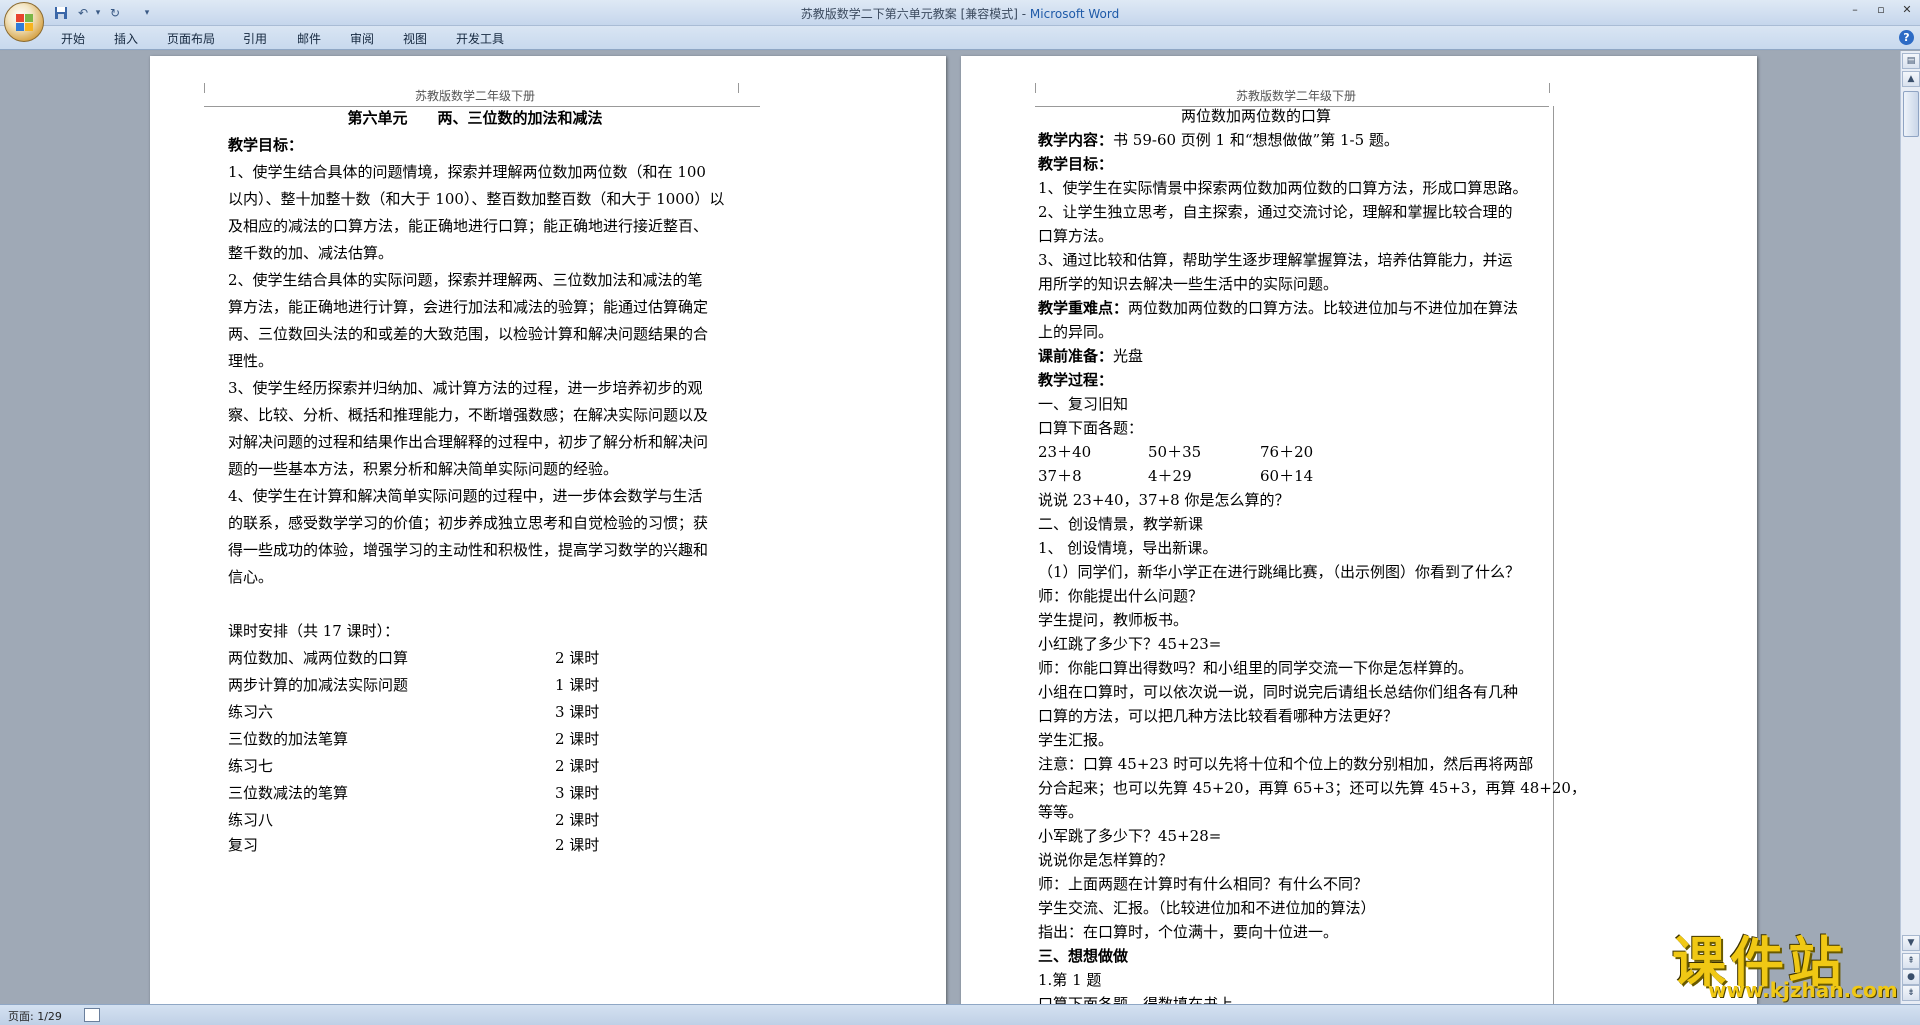  What do you see at coordinates (1881, 11) in the screenshot?
I see `restore-icon: ▫` at bounding box center [1881, 11].